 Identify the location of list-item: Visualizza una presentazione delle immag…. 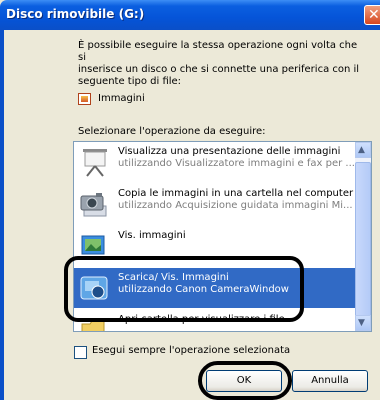
(214, 162).